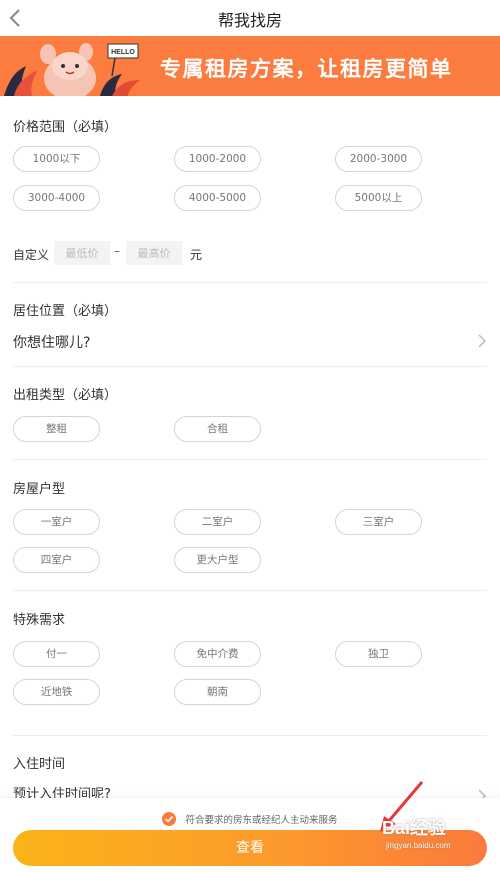  Describe the element at coordinates (39, 489) in the screenshot. I see `room-type-section-title: 房屋户型` at that location.